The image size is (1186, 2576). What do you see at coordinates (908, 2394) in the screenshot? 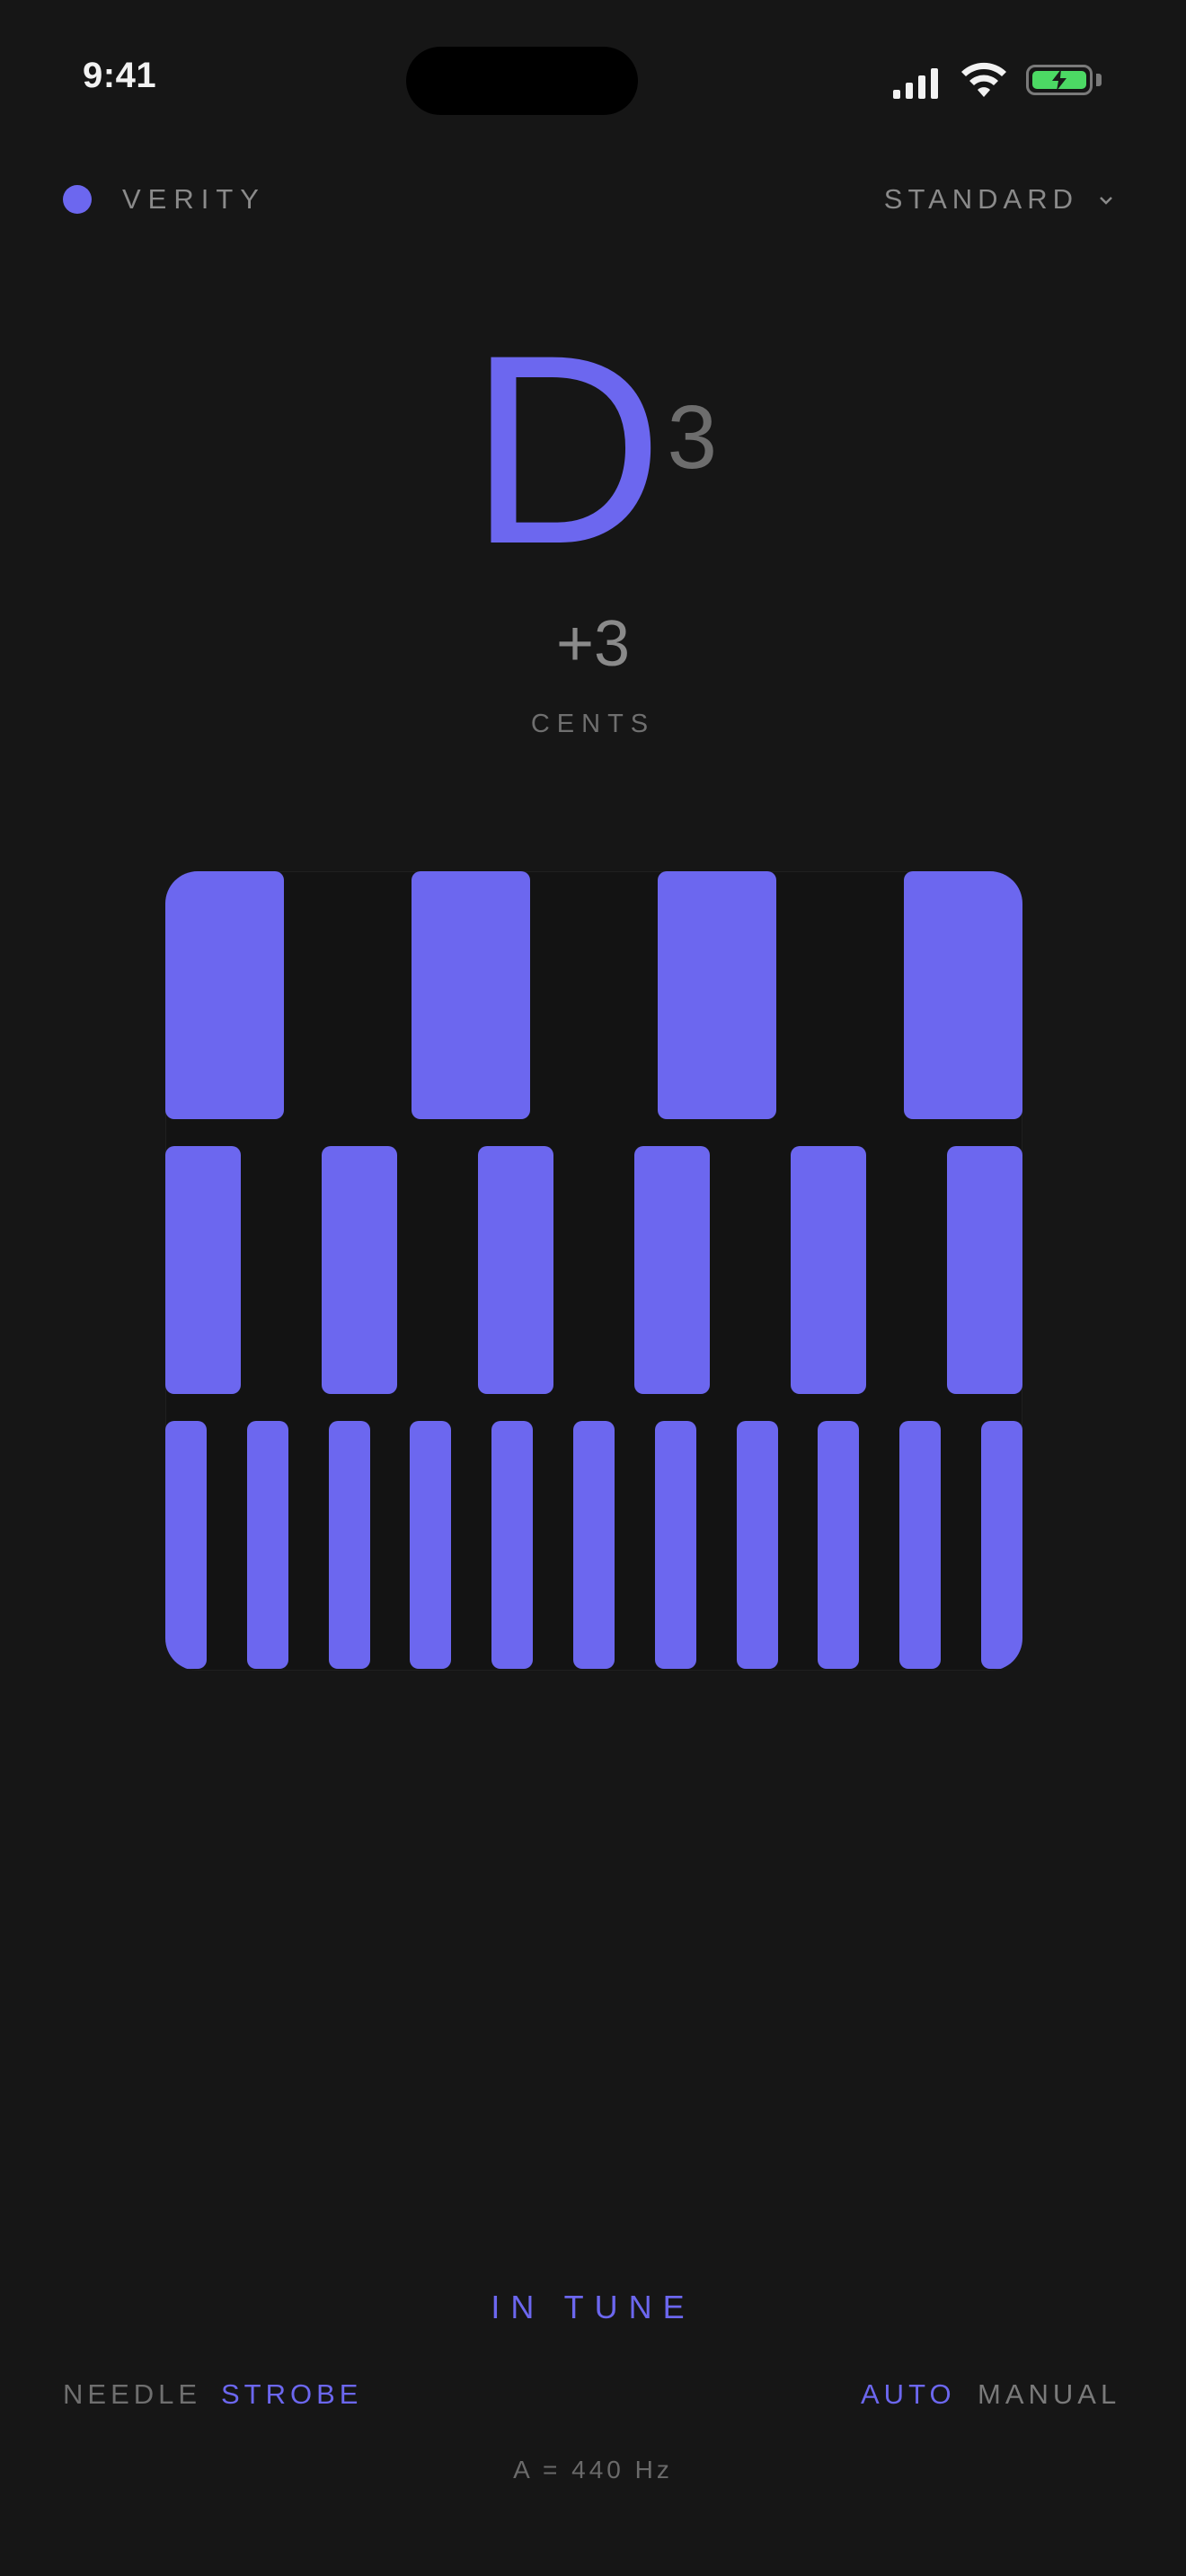
I see `mode-auto: AUTO` at bounding box center [908, 2394].